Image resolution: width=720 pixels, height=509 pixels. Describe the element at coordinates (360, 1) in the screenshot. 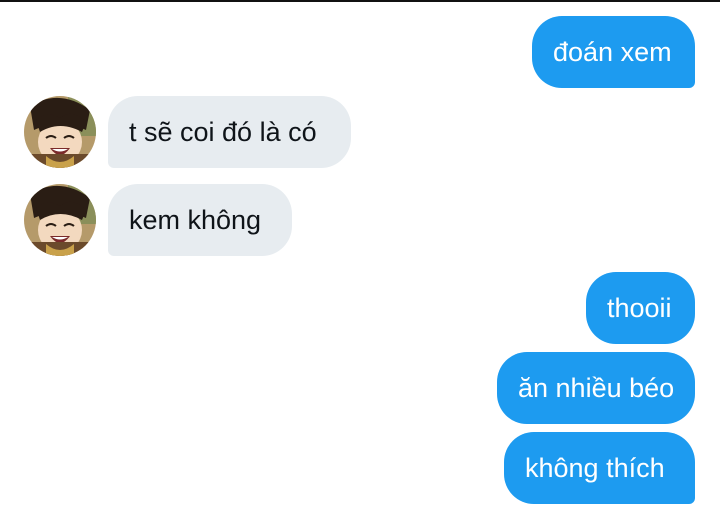

I see `top-divider` at that location.